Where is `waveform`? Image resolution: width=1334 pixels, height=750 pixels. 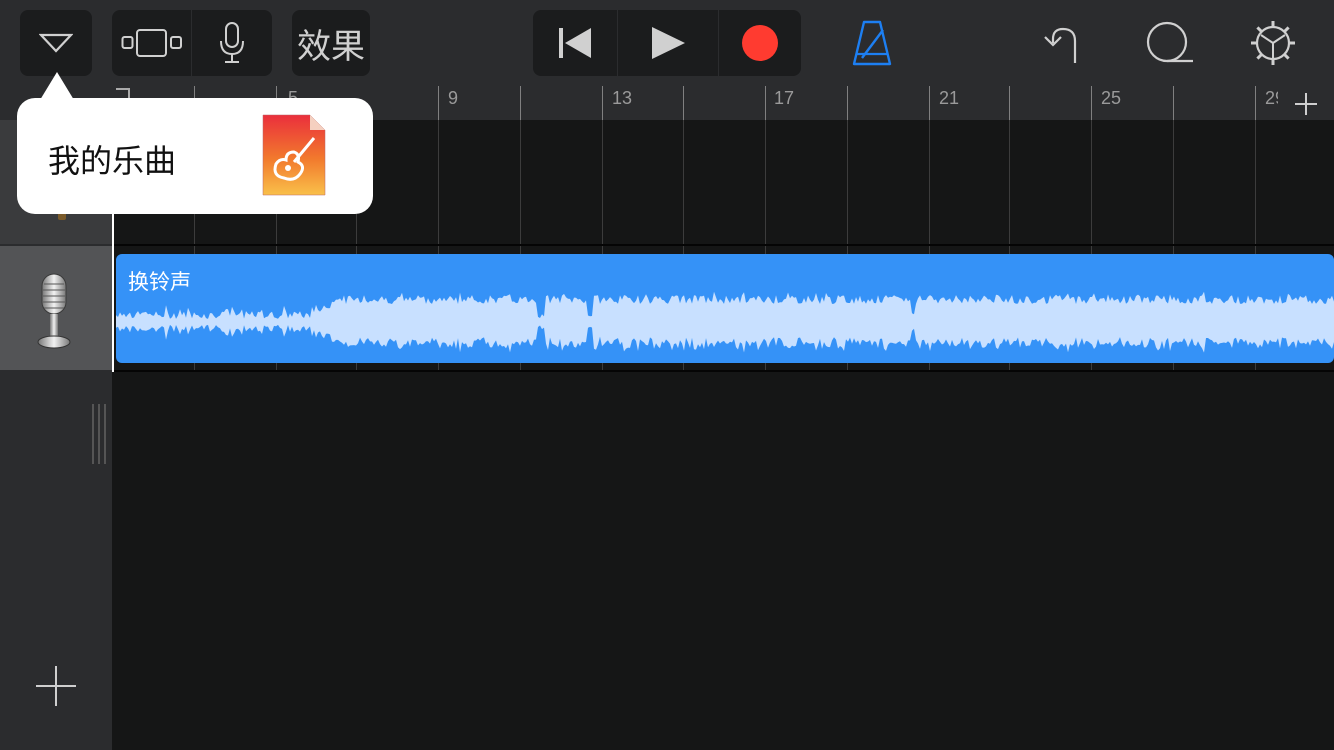 waveform is located at coordinates (725, 322).